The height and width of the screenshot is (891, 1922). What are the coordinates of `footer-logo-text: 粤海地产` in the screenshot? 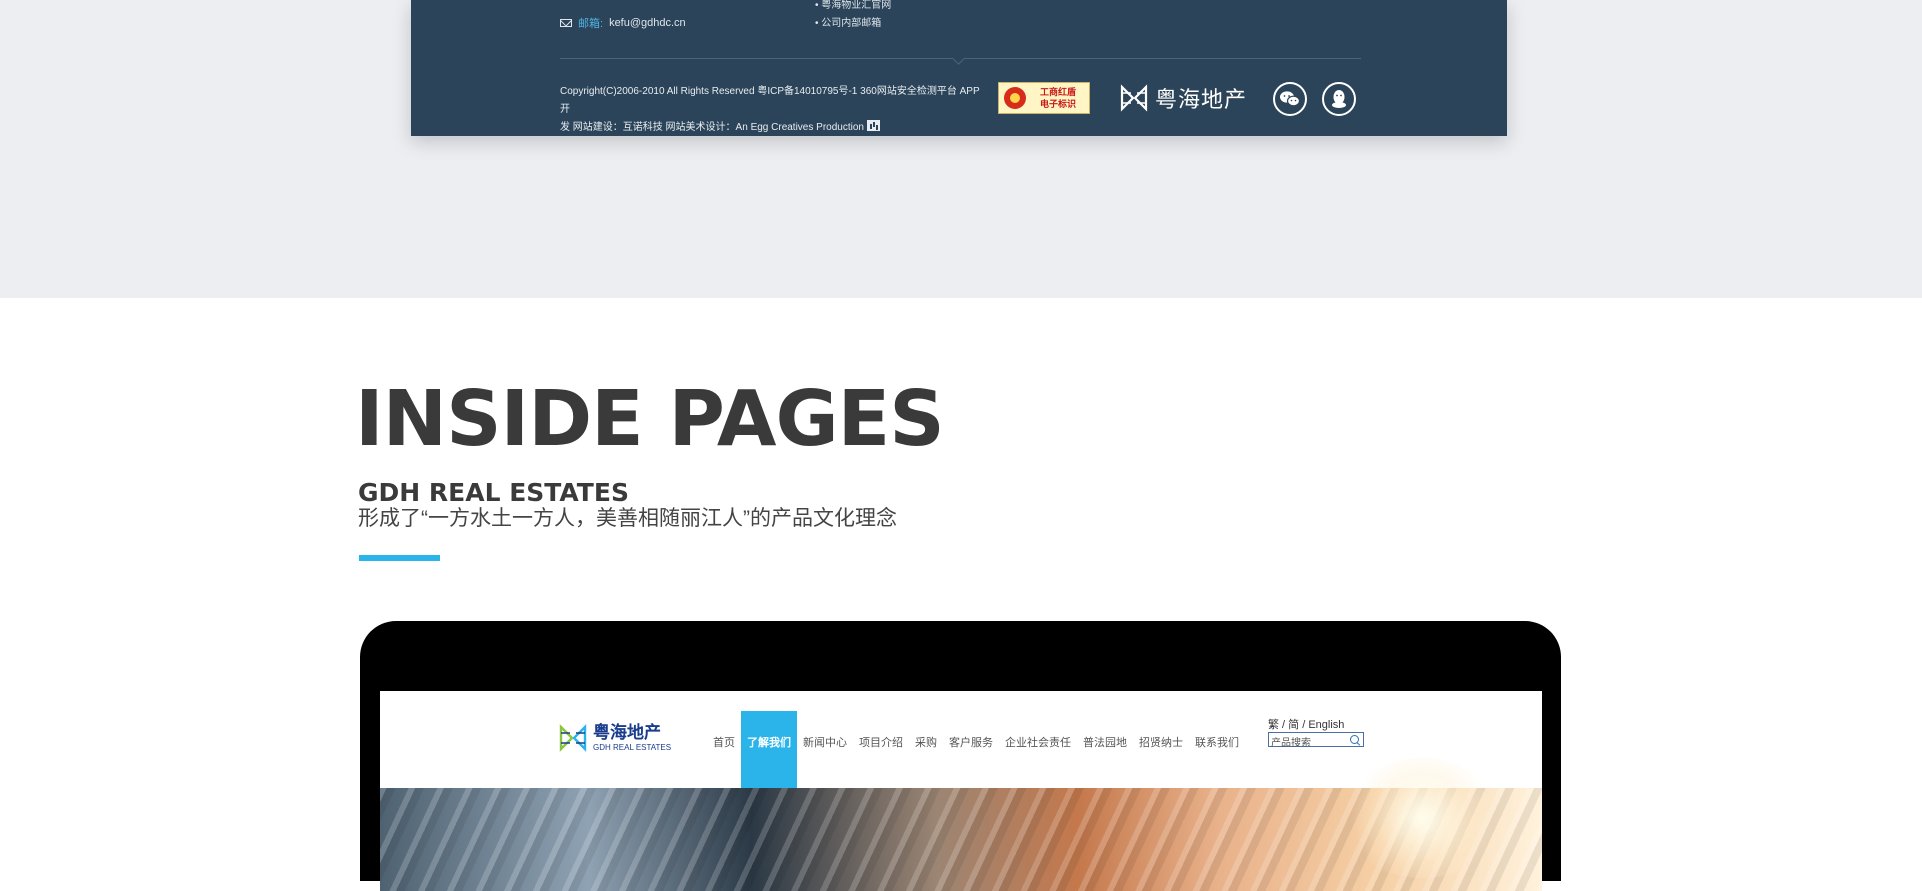 It's located at (1201, 100).